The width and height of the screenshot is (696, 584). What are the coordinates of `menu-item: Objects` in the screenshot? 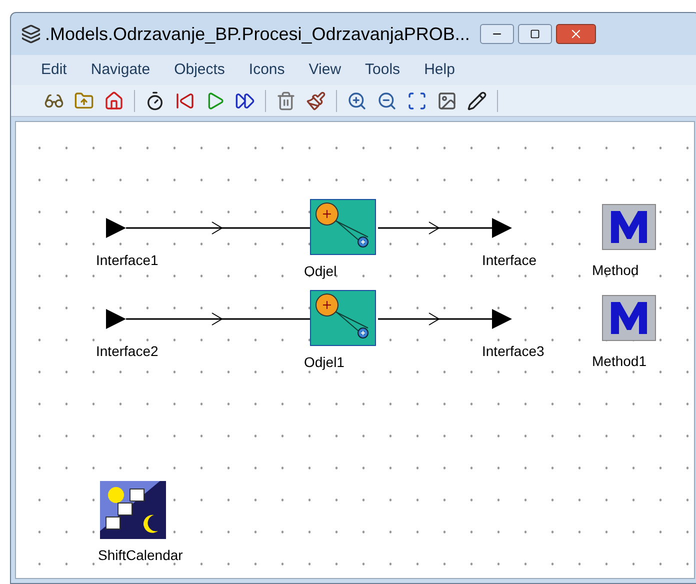 It's located at (199, 70).